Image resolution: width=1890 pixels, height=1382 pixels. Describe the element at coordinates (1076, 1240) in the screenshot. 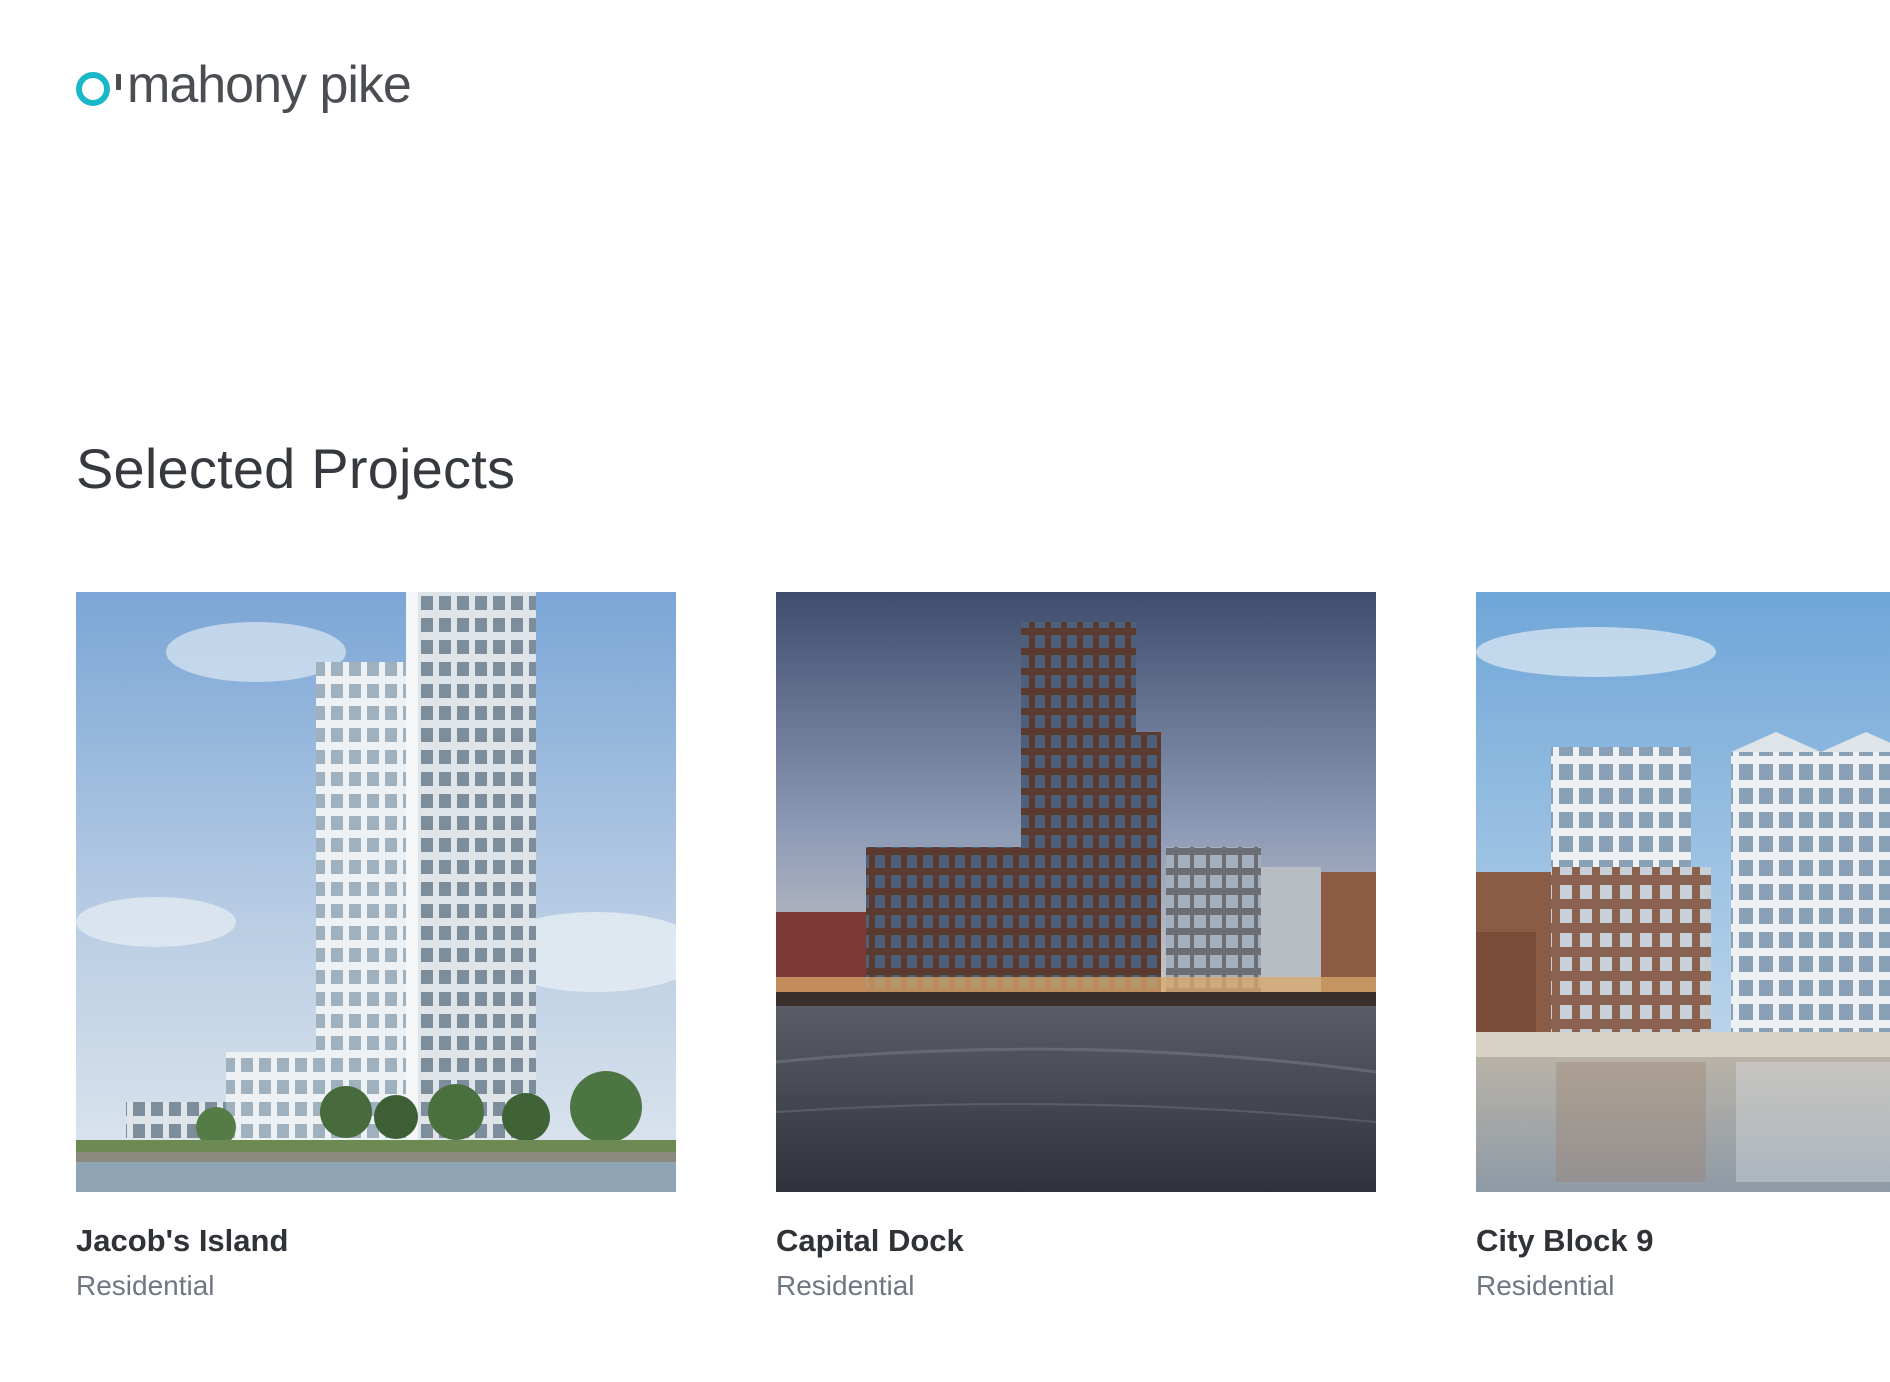

I see `project-title: Capital Dock` at that location.